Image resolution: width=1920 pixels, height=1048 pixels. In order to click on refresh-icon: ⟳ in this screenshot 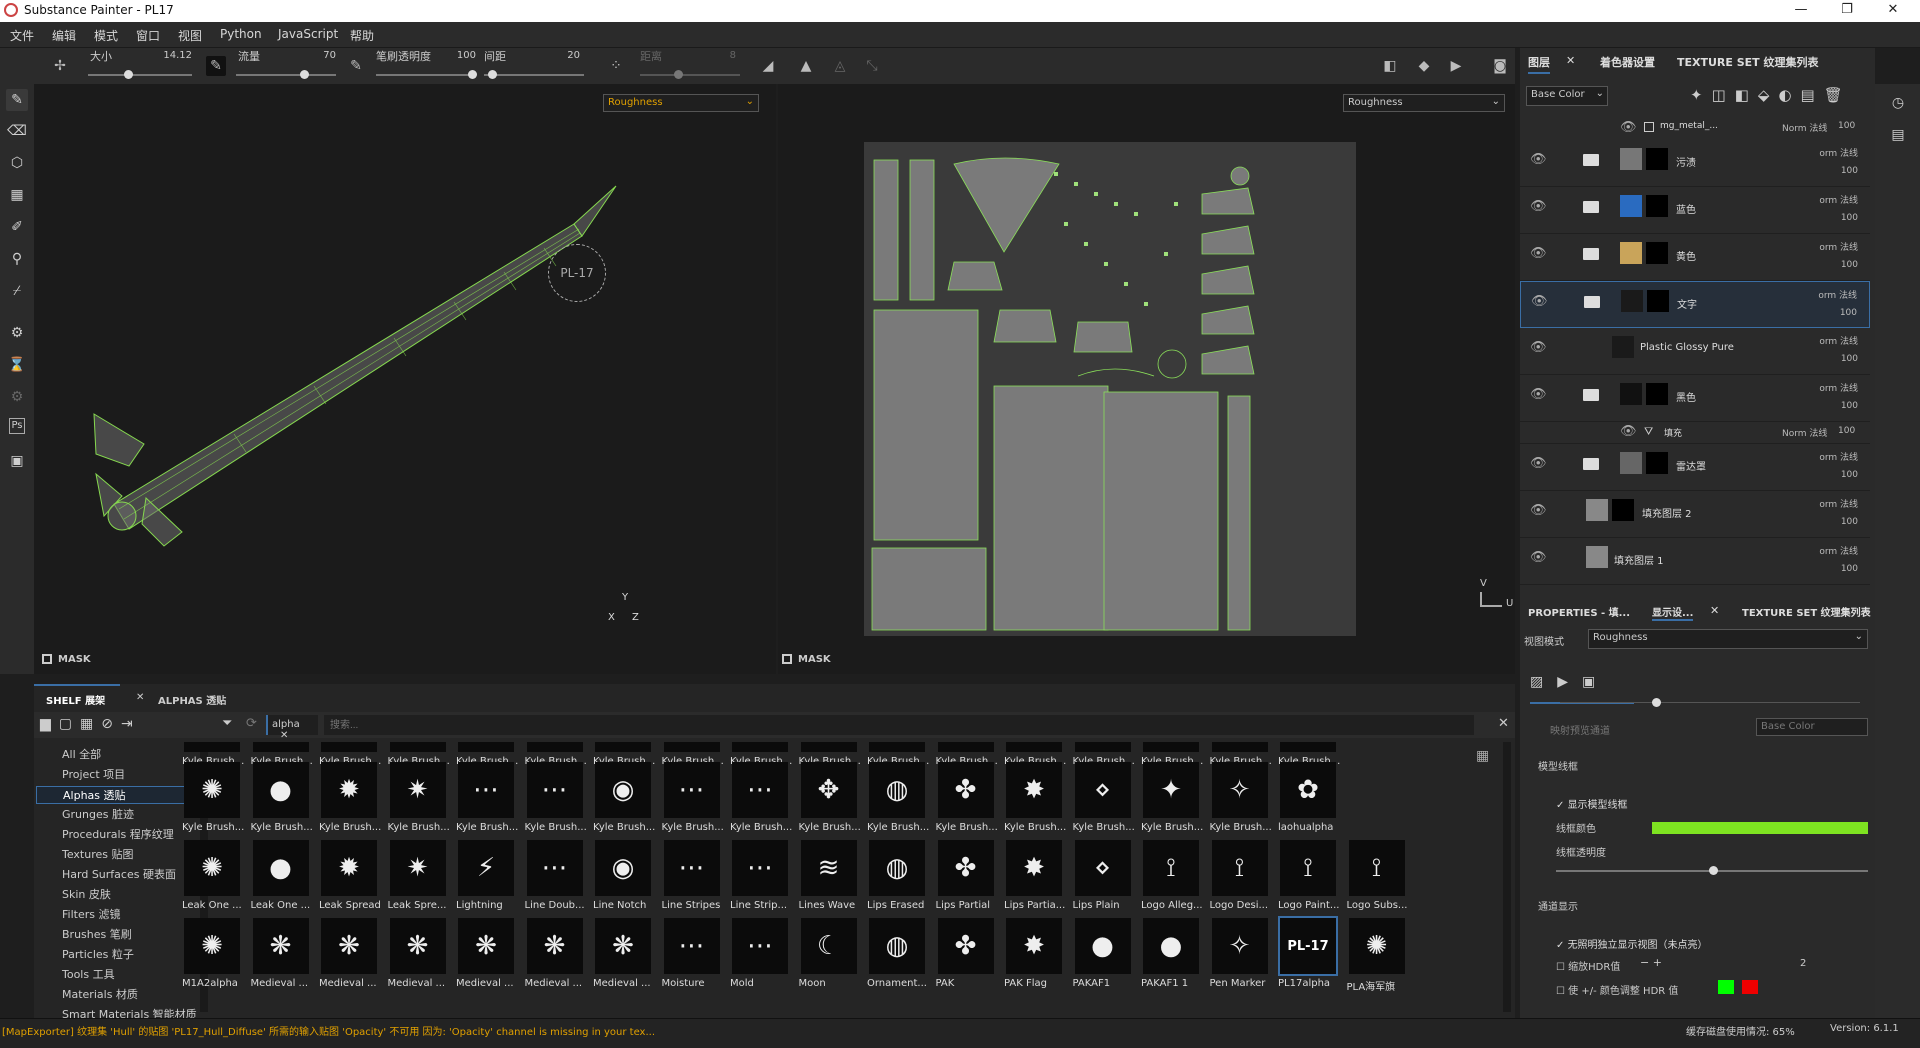, I will do `click(251, 723)`.